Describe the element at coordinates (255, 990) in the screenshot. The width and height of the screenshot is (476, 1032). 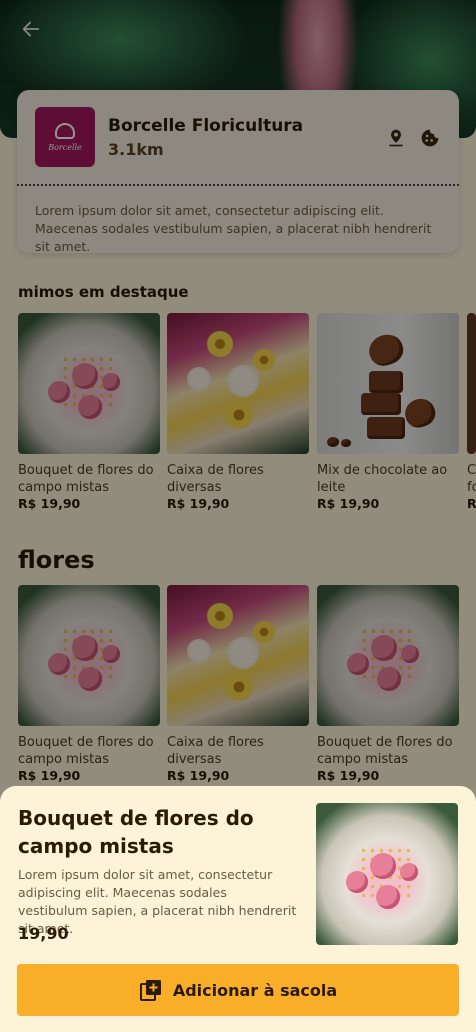
I see `add-to-bag-label: Adicionar à sacola` at that location.